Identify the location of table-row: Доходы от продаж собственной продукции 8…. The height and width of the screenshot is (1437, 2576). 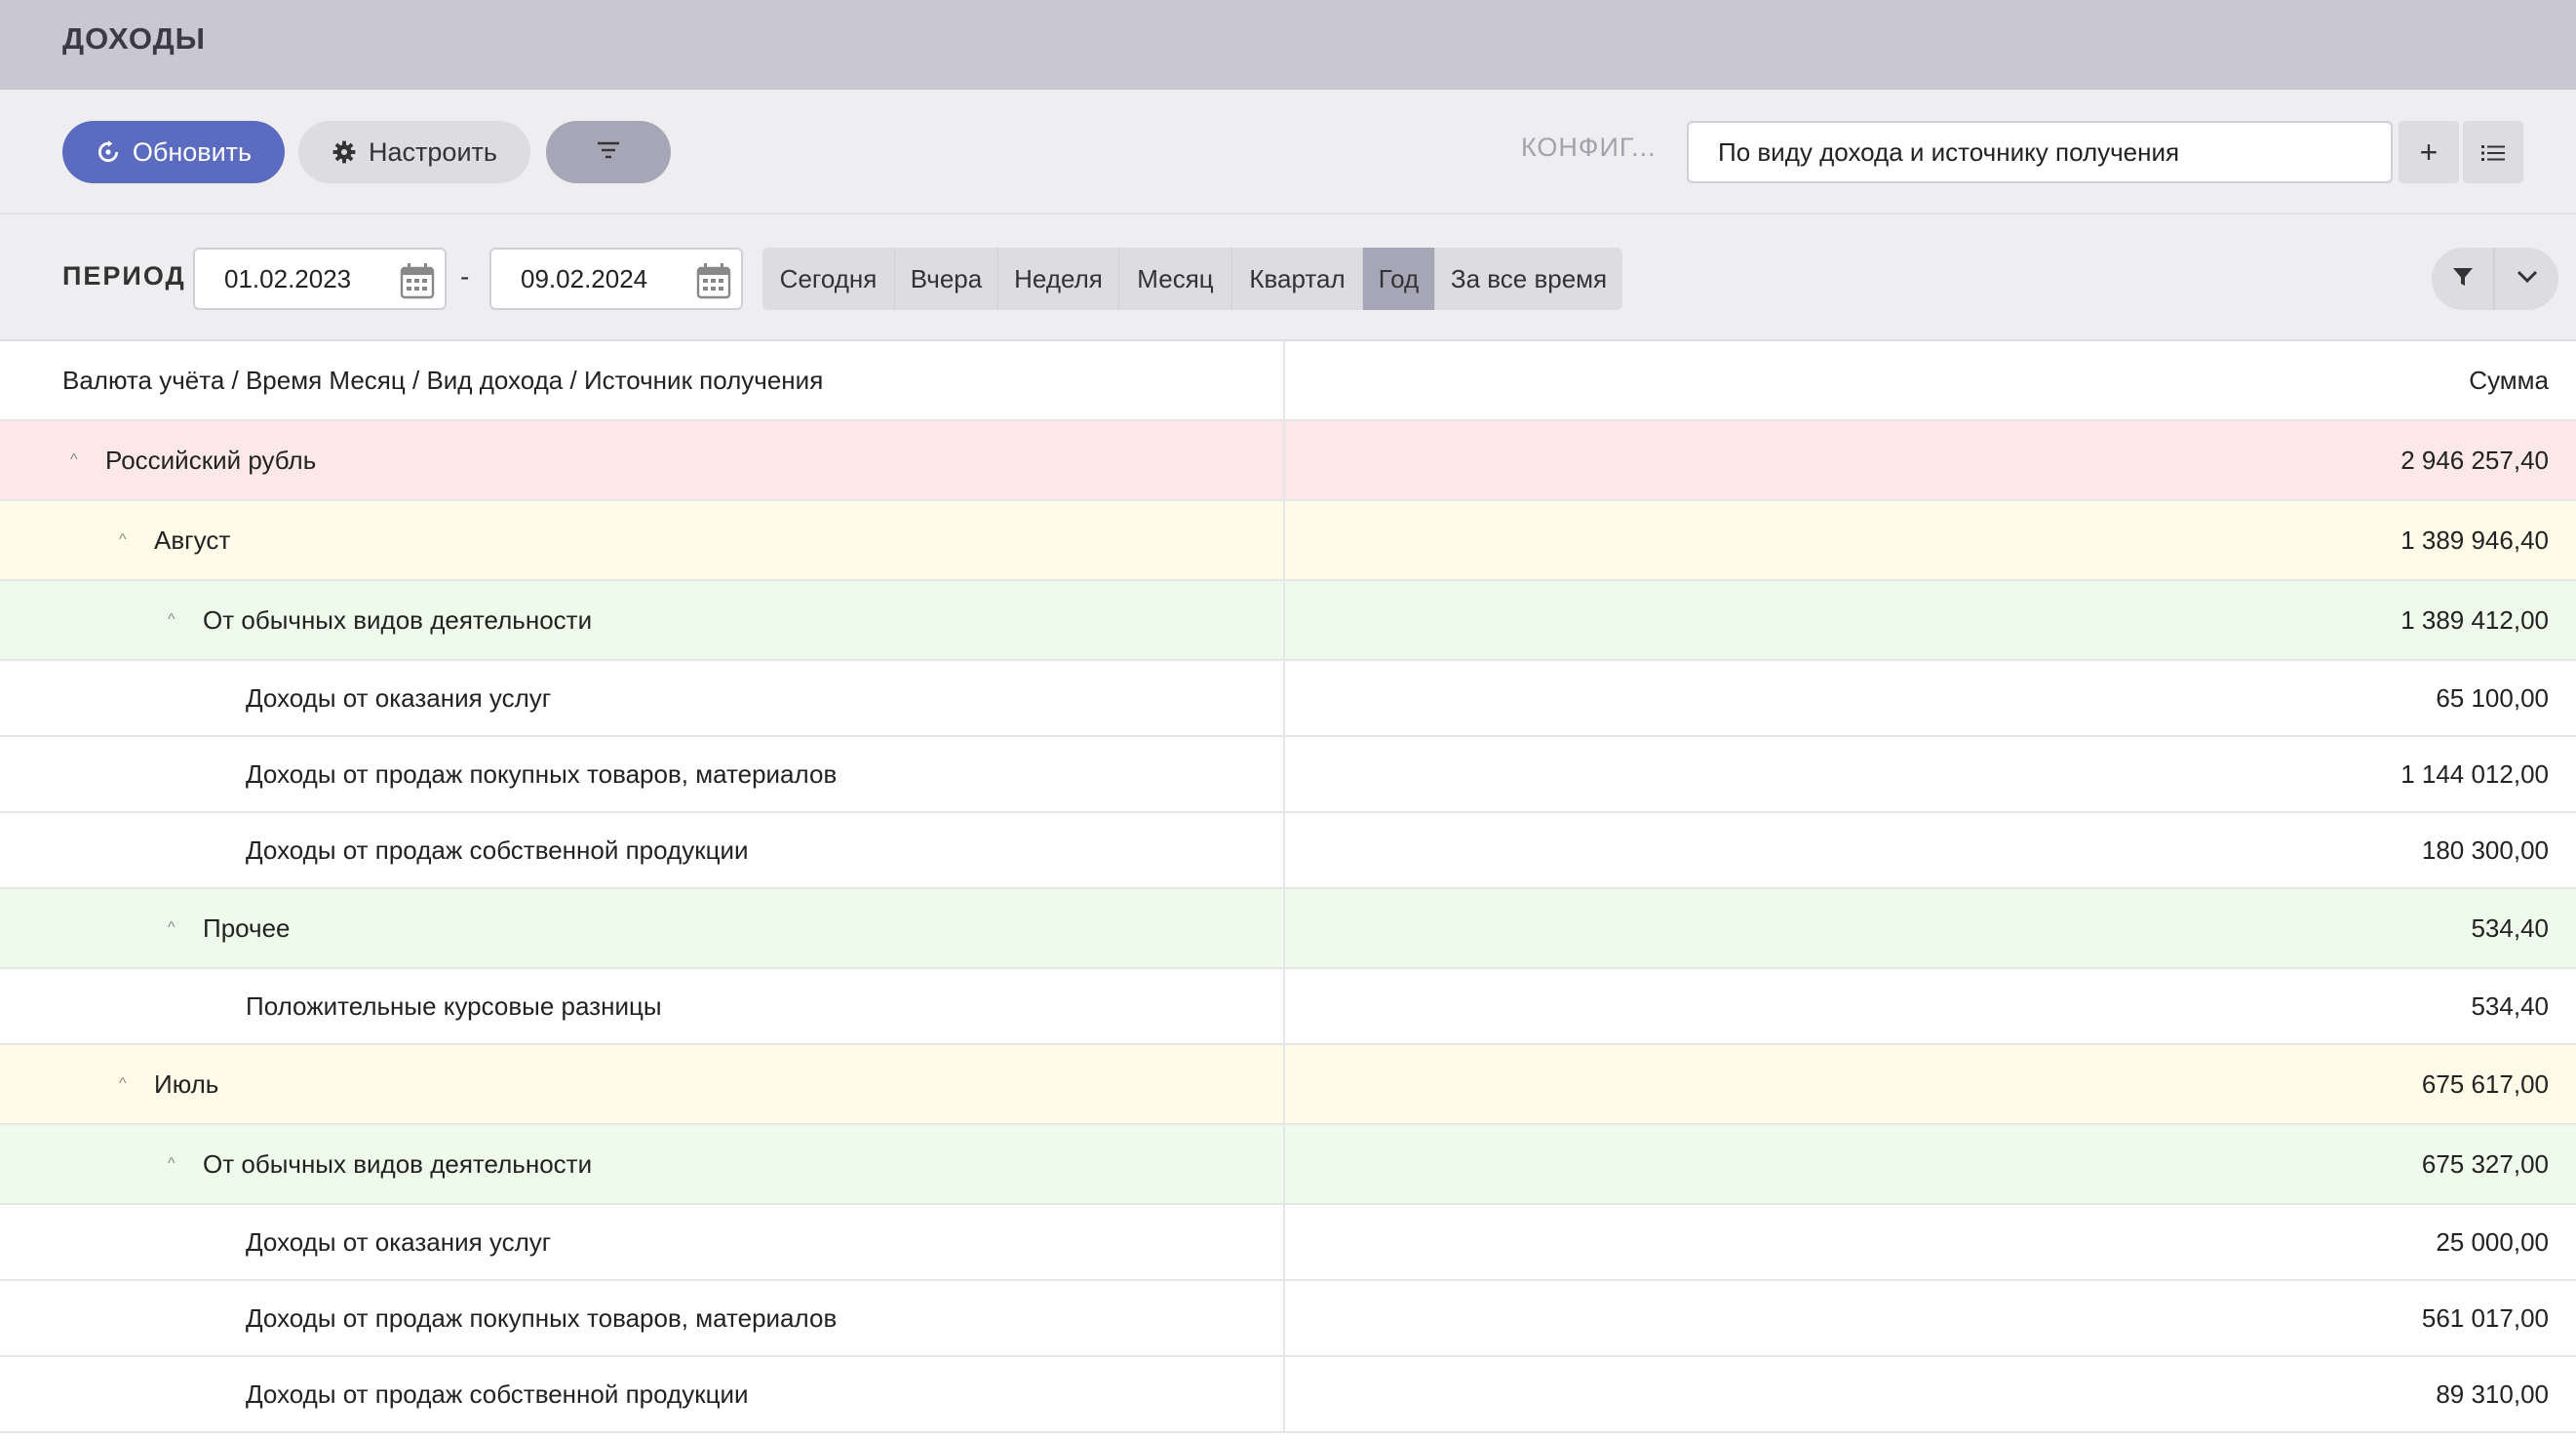
(1288, 1395).